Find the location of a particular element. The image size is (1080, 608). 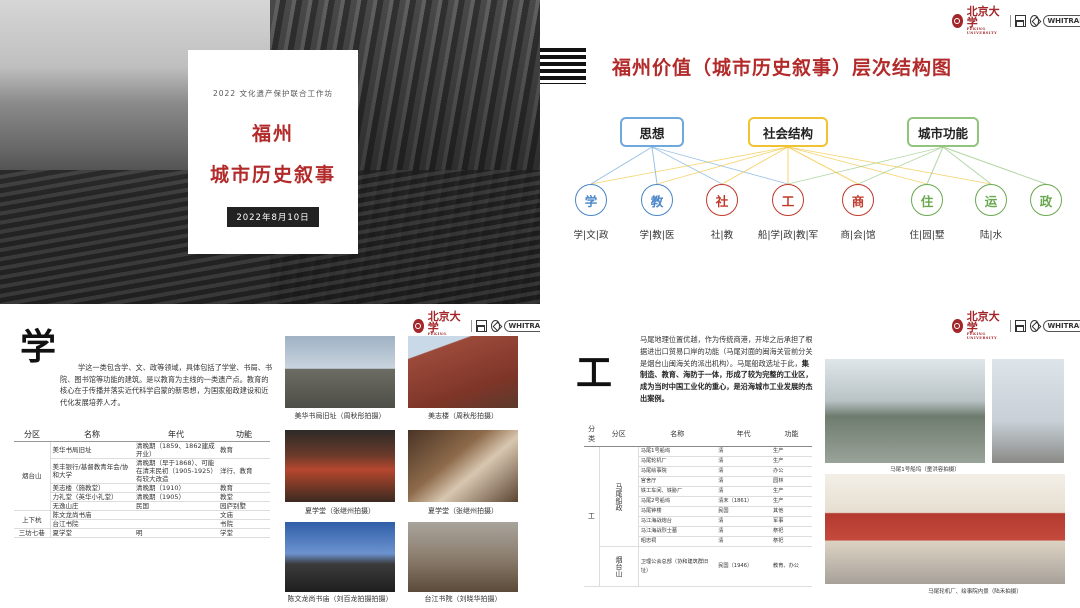

photo-mawei-crane is located at coordinates (1028, 411).